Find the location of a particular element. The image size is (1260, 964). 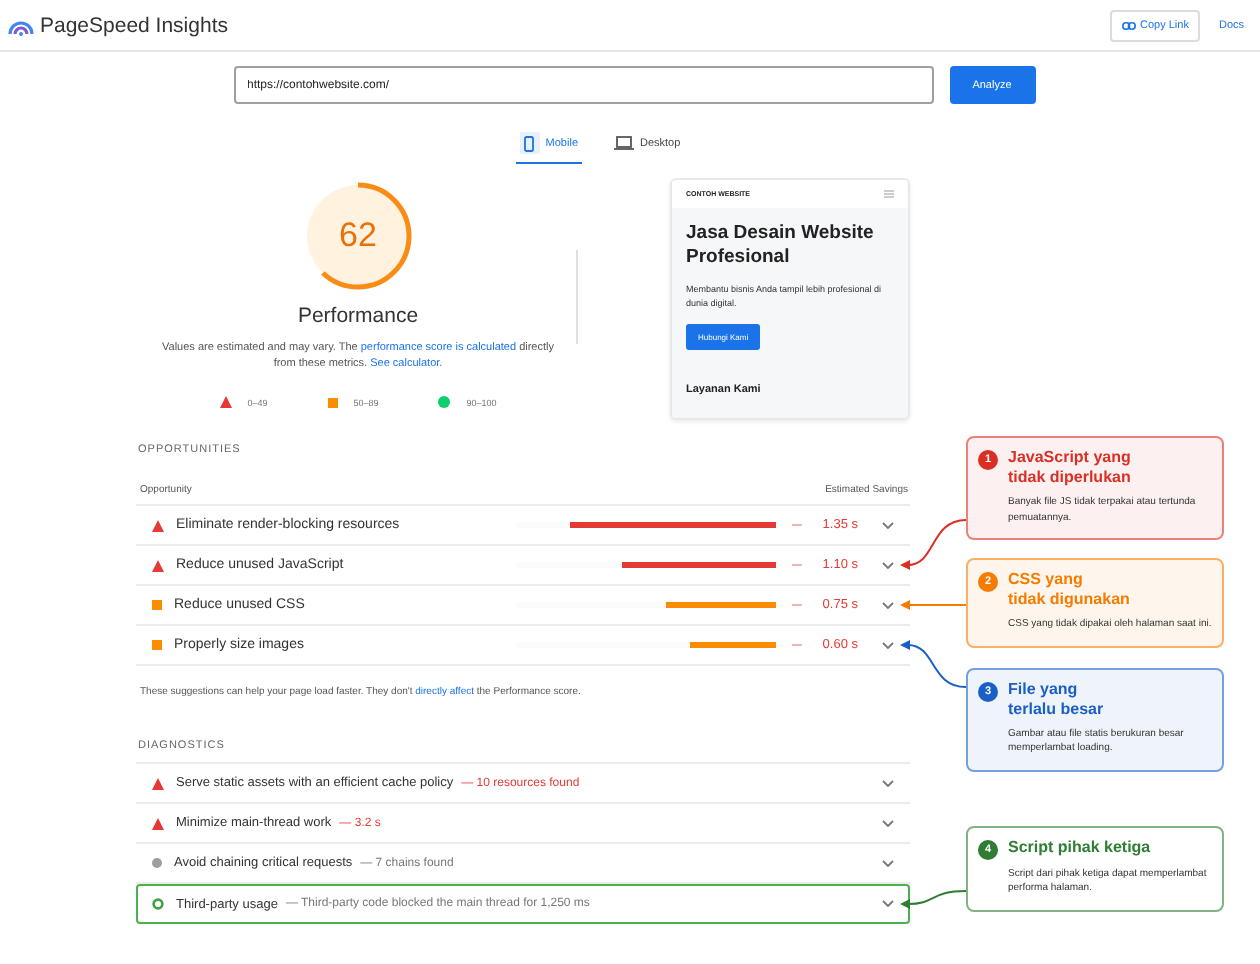

menu-icon is located at coordinates (889, 194).